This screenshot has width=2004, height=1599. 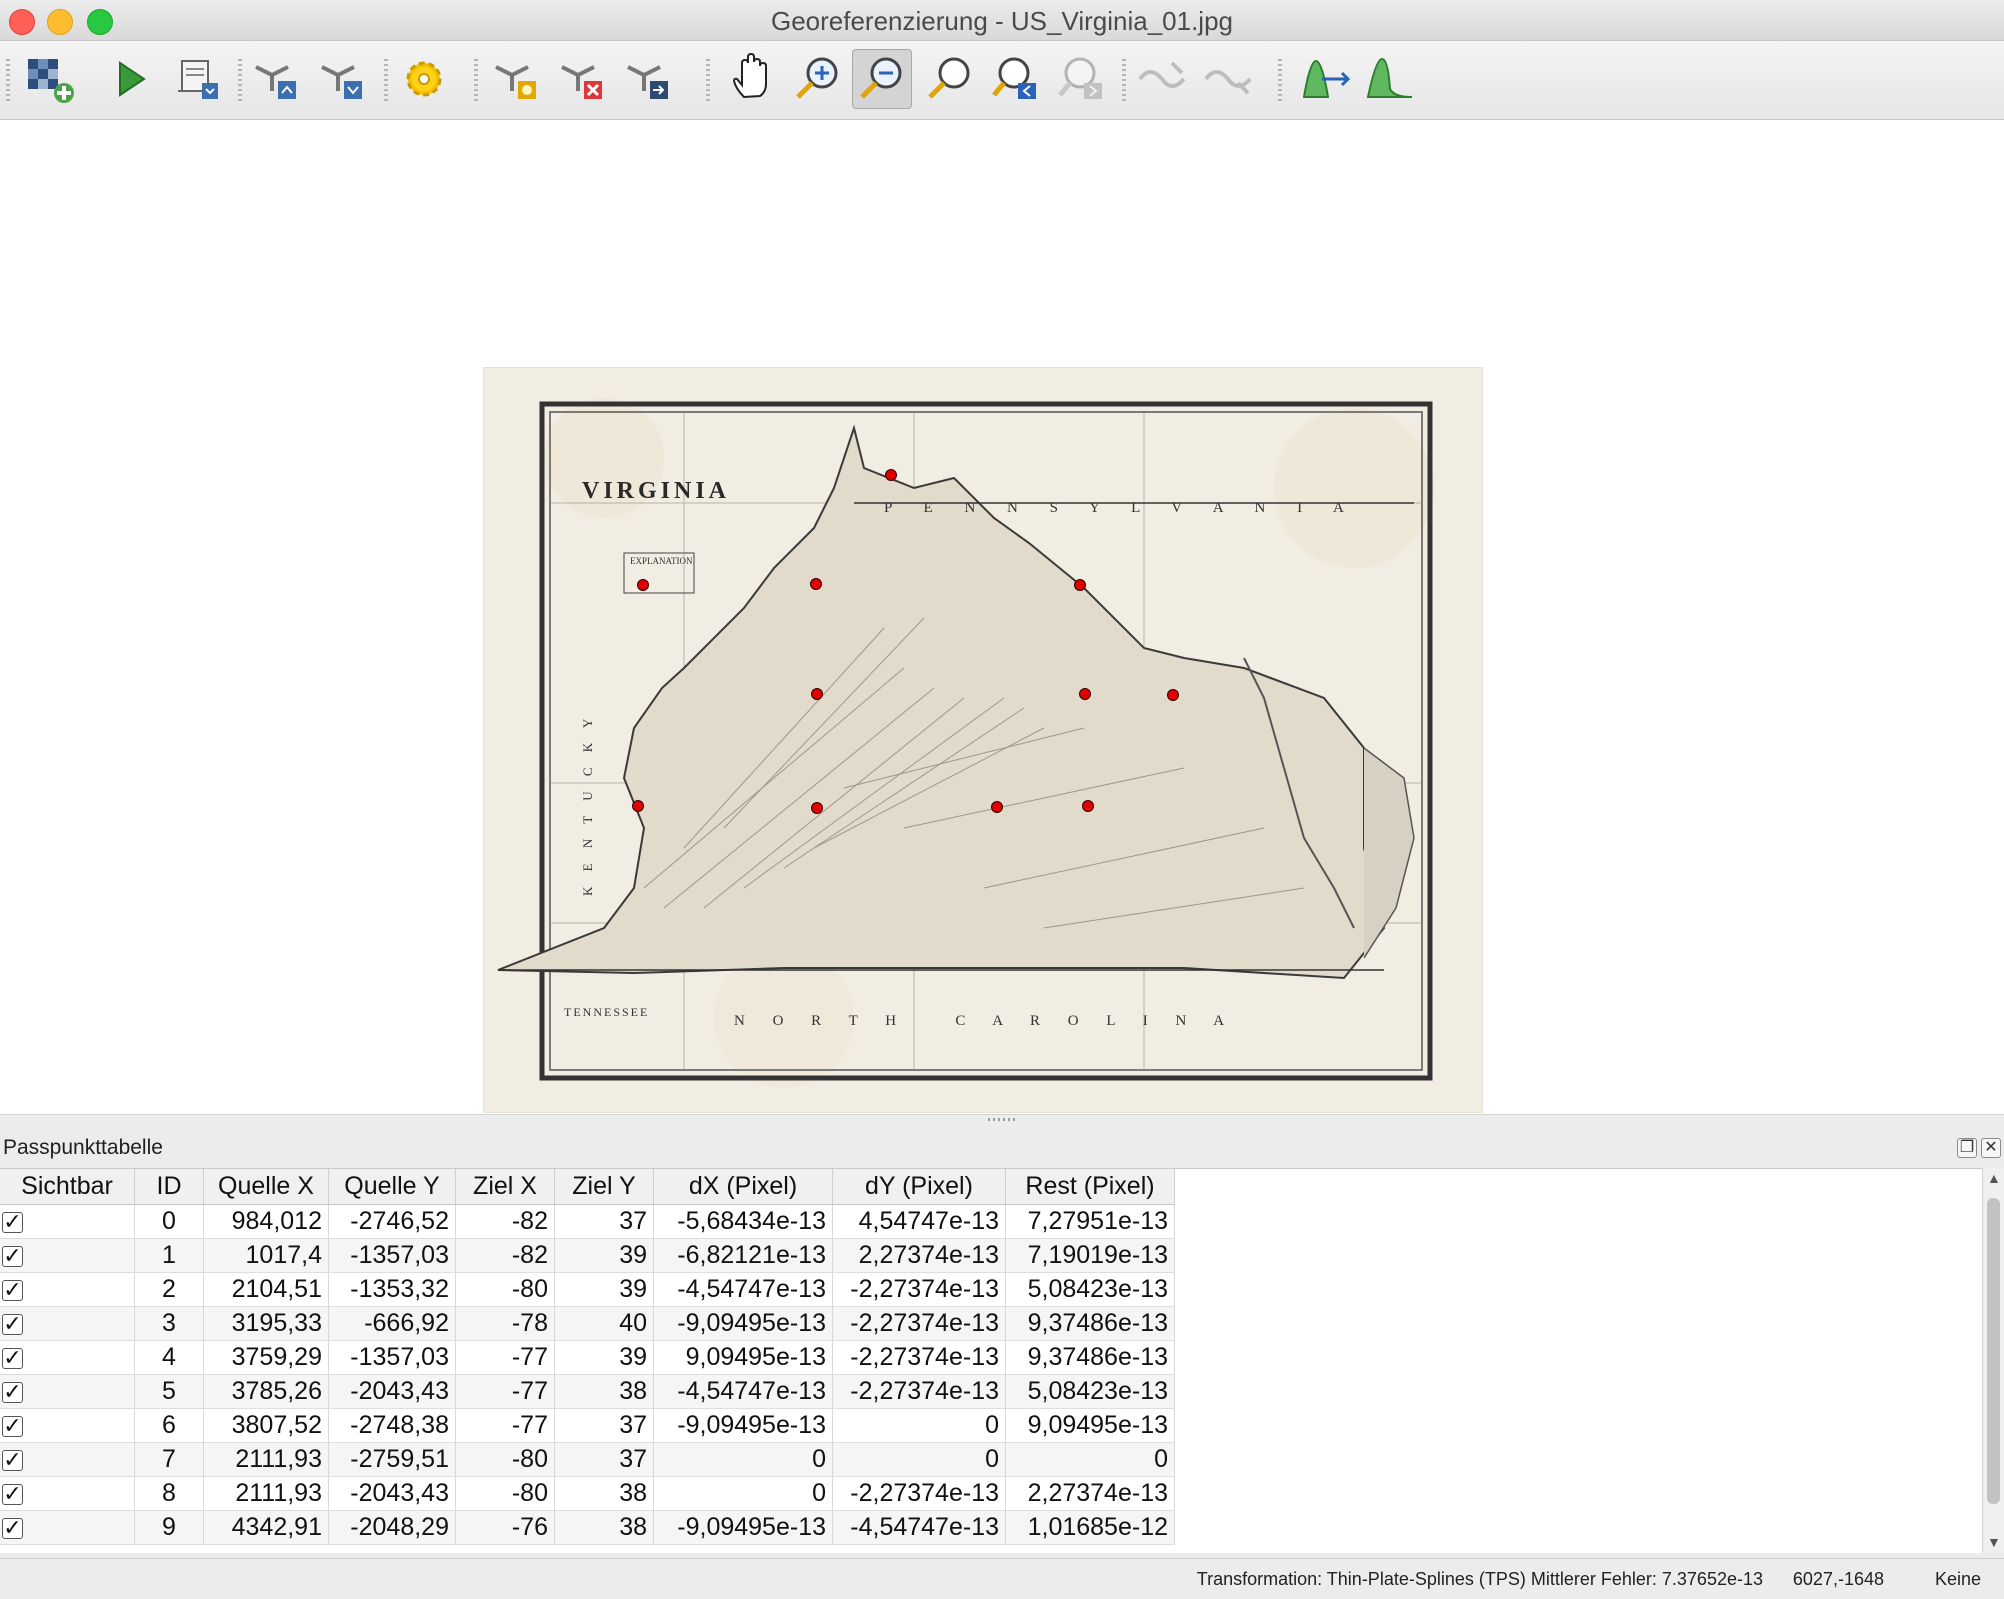 I want to click on cell-quelle-y: -2748,38, so click(x=392, y=1425).